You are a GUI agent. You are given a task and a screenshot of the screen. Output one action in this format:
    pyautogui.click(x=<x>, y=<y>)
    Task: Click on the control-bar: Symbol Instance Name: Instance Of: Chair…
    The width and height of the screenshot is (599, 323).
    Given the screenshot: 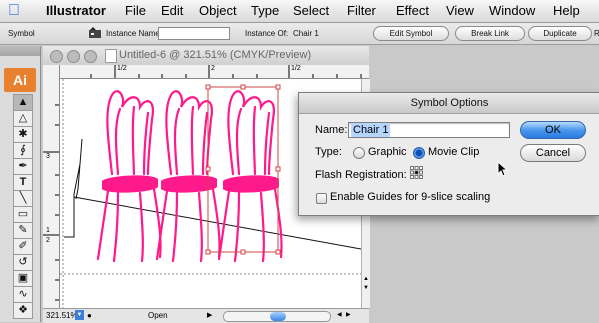 What is the action you would take?
    pyautogui.click(x=299, y=34)
    